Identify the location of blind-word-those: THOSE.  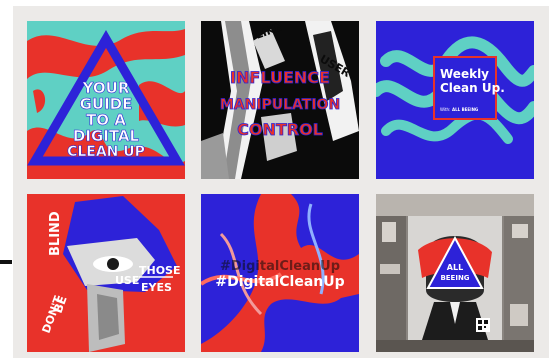
(160, 270).